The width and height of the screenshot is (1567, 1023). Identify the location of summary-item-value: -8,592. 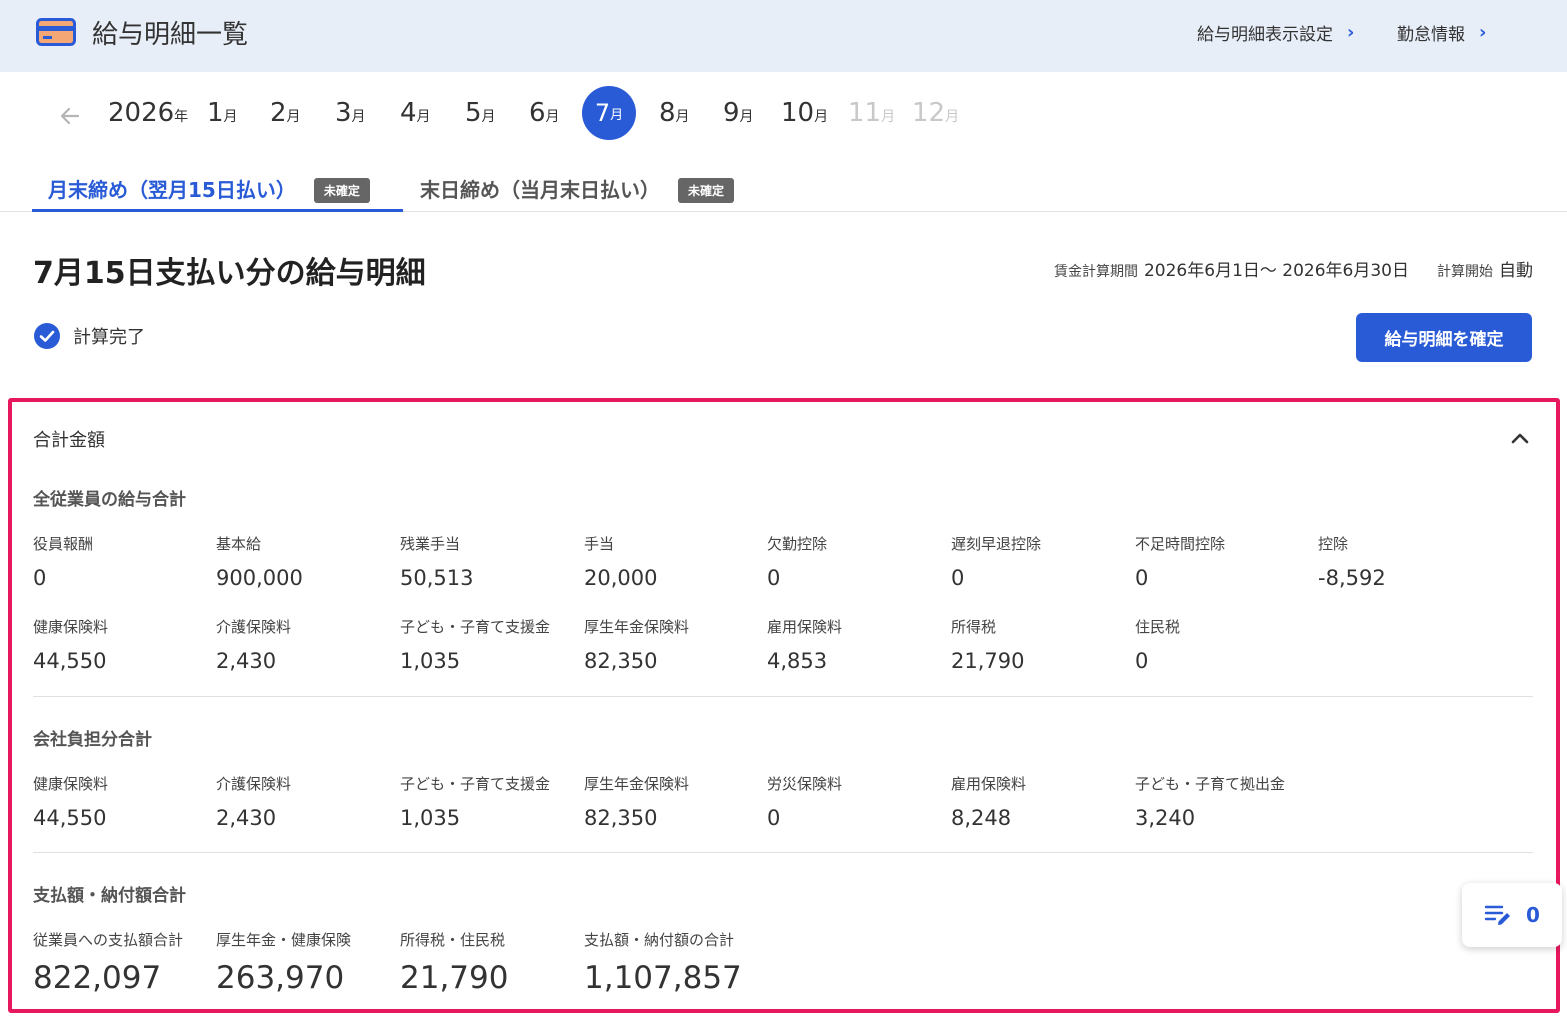
(1352, 578).